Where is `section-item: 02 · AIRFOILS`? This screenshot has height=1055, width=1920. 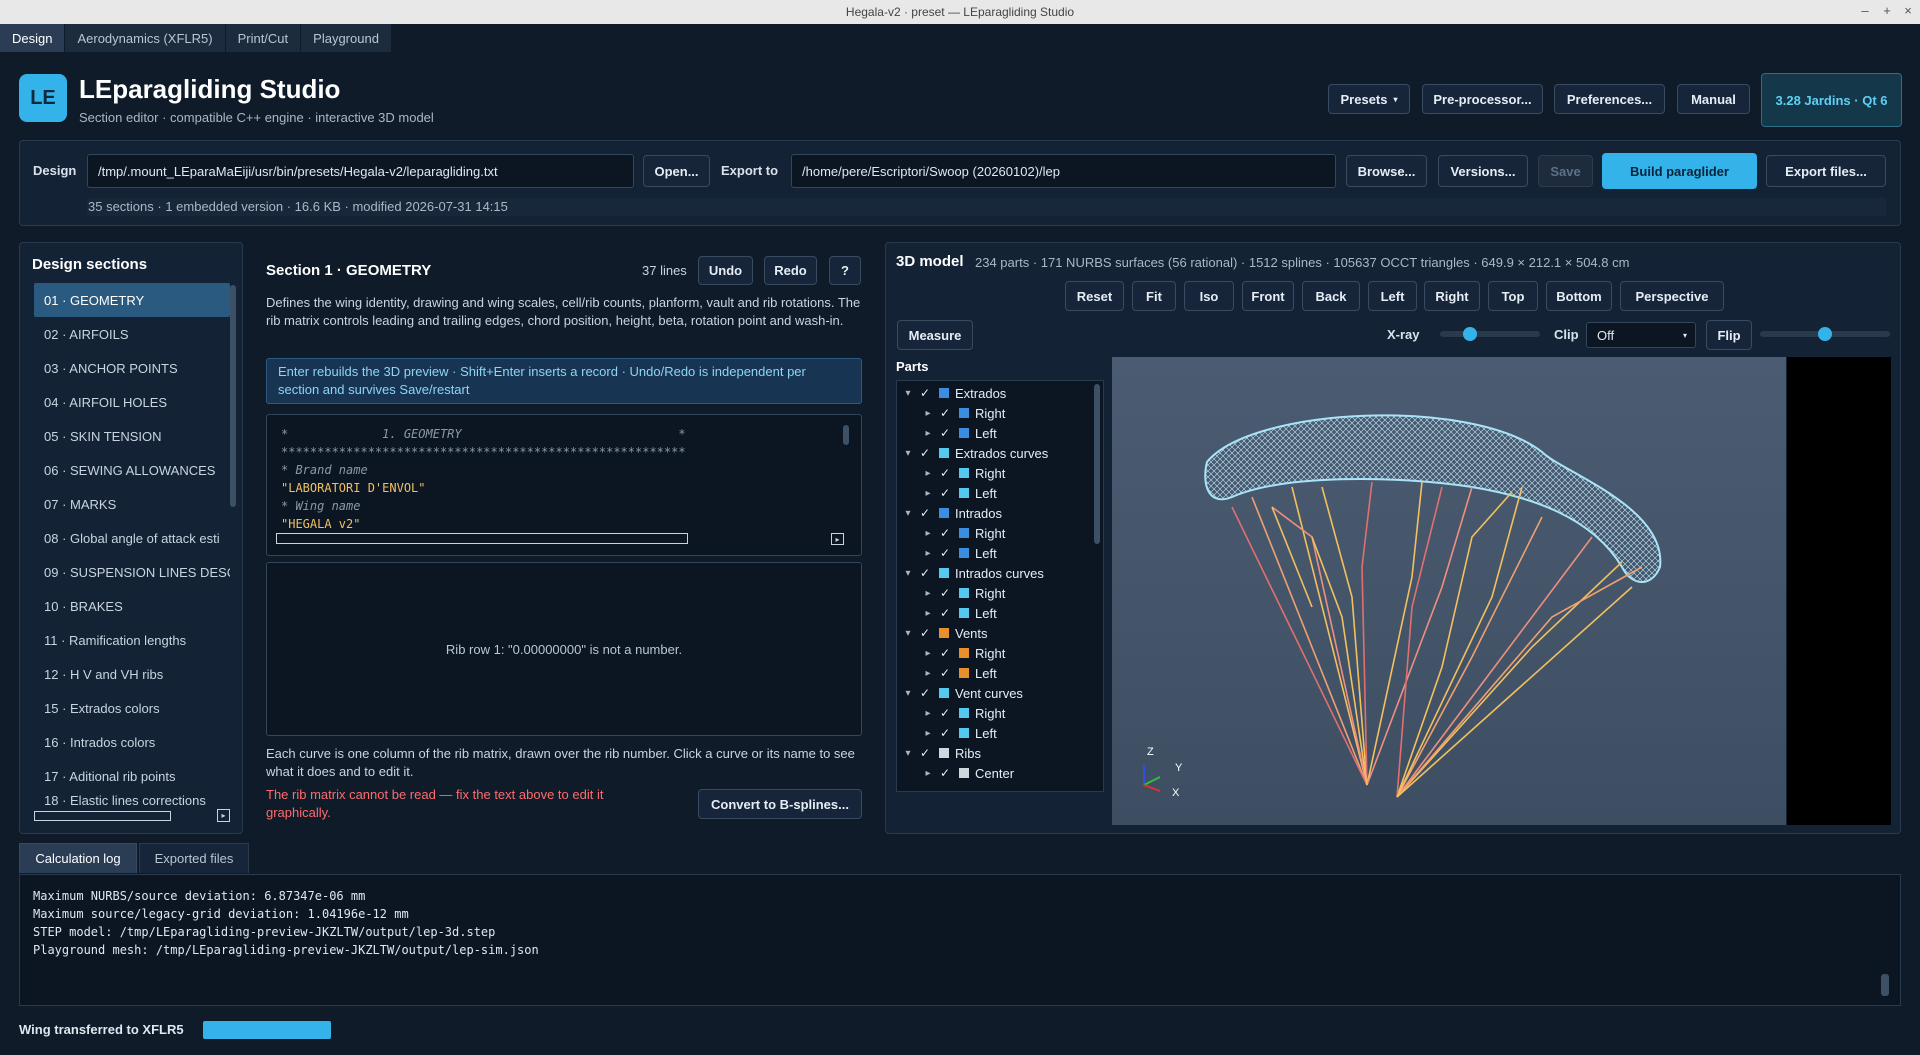
section-item: 02 · AIRFOILS is located at coordinates (132, 334).